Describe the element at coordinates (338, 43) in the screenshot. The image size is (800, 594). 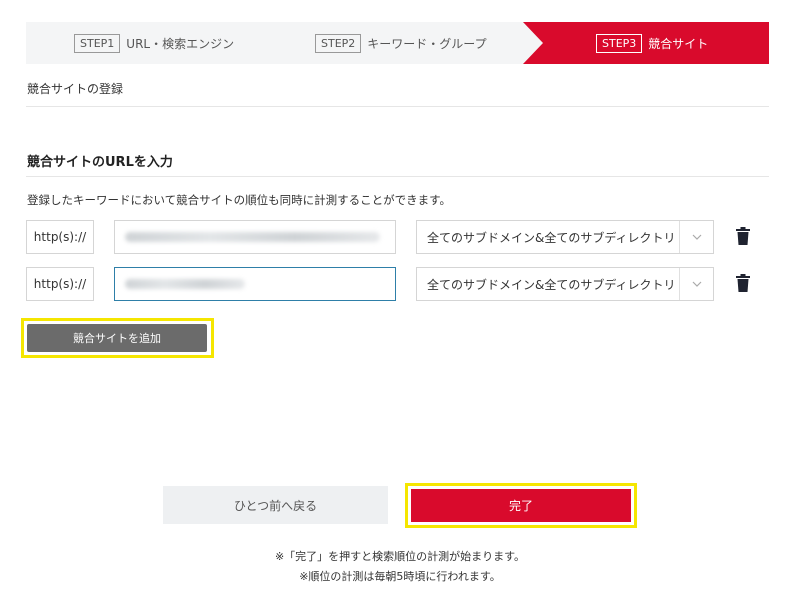
I see `step-2-number: STEP2` at that location.